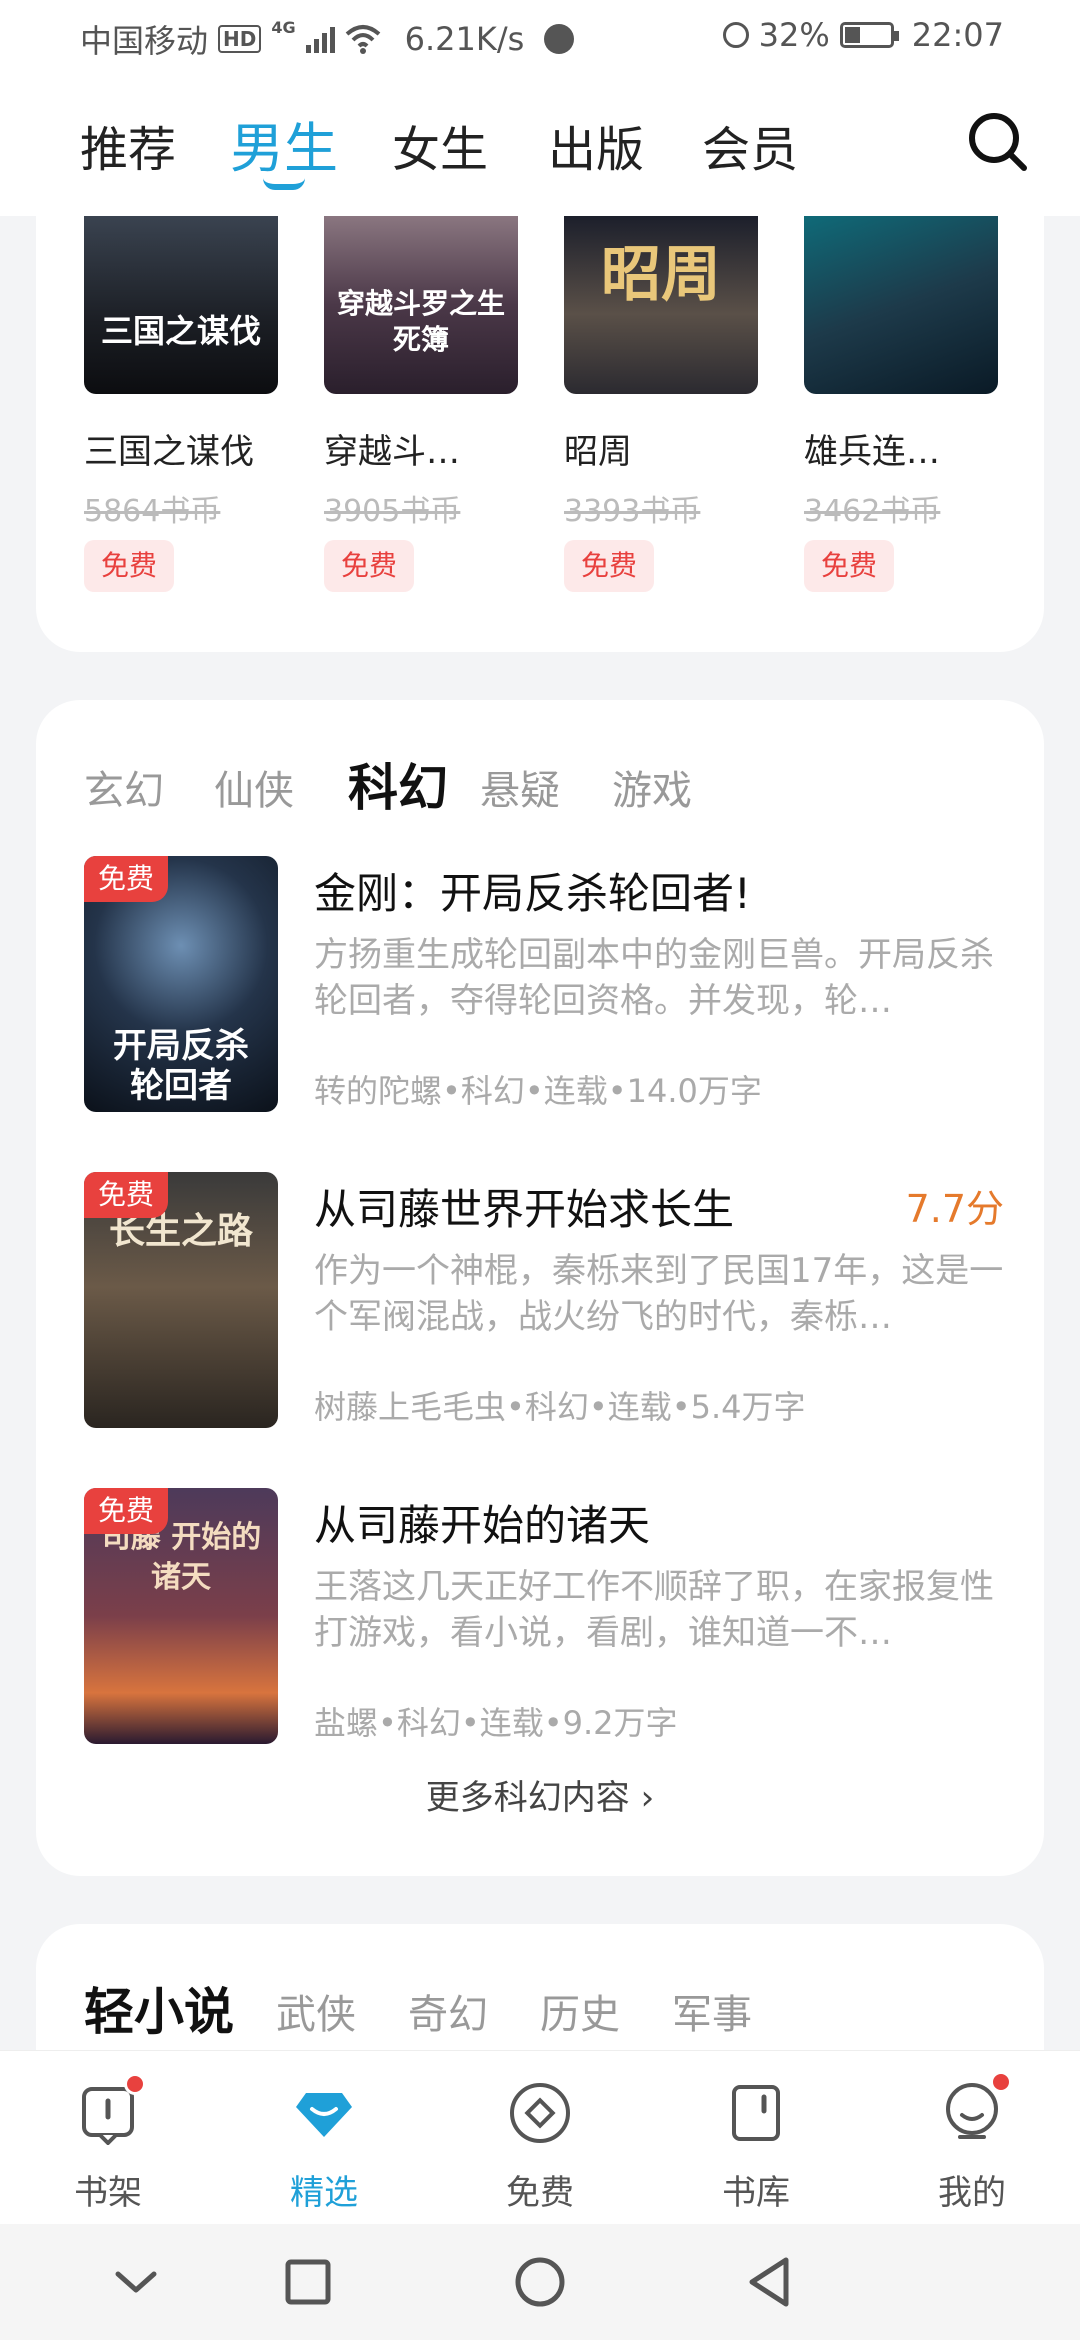 This screenshot has width=1080, height=2340. What do you see at coordinates (496, 1723) in the screenshot?
I see `book-meta: 盐螺•科幻•连载•9.2万字` at bounding box center [496, 1723].